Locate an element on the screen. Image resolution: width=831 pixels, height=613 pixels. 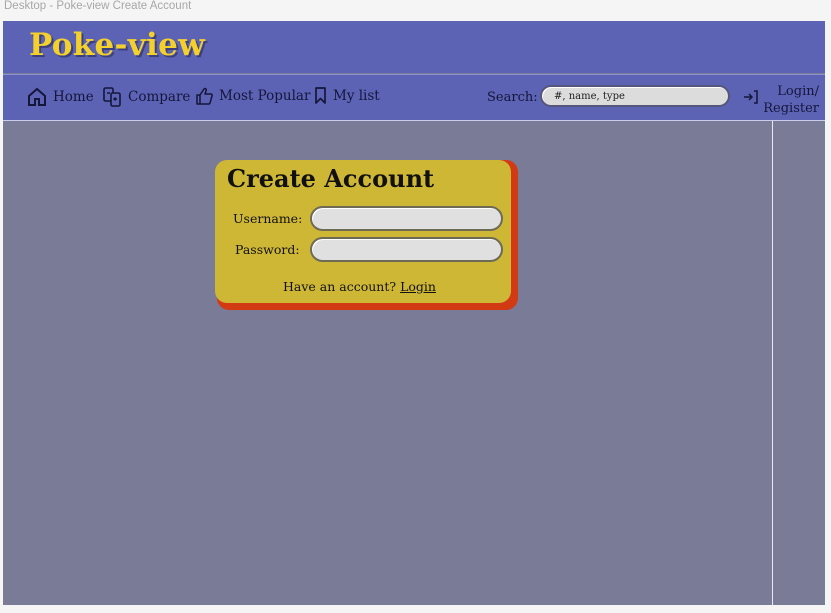
home-icon is located at coordinates (37, 97).